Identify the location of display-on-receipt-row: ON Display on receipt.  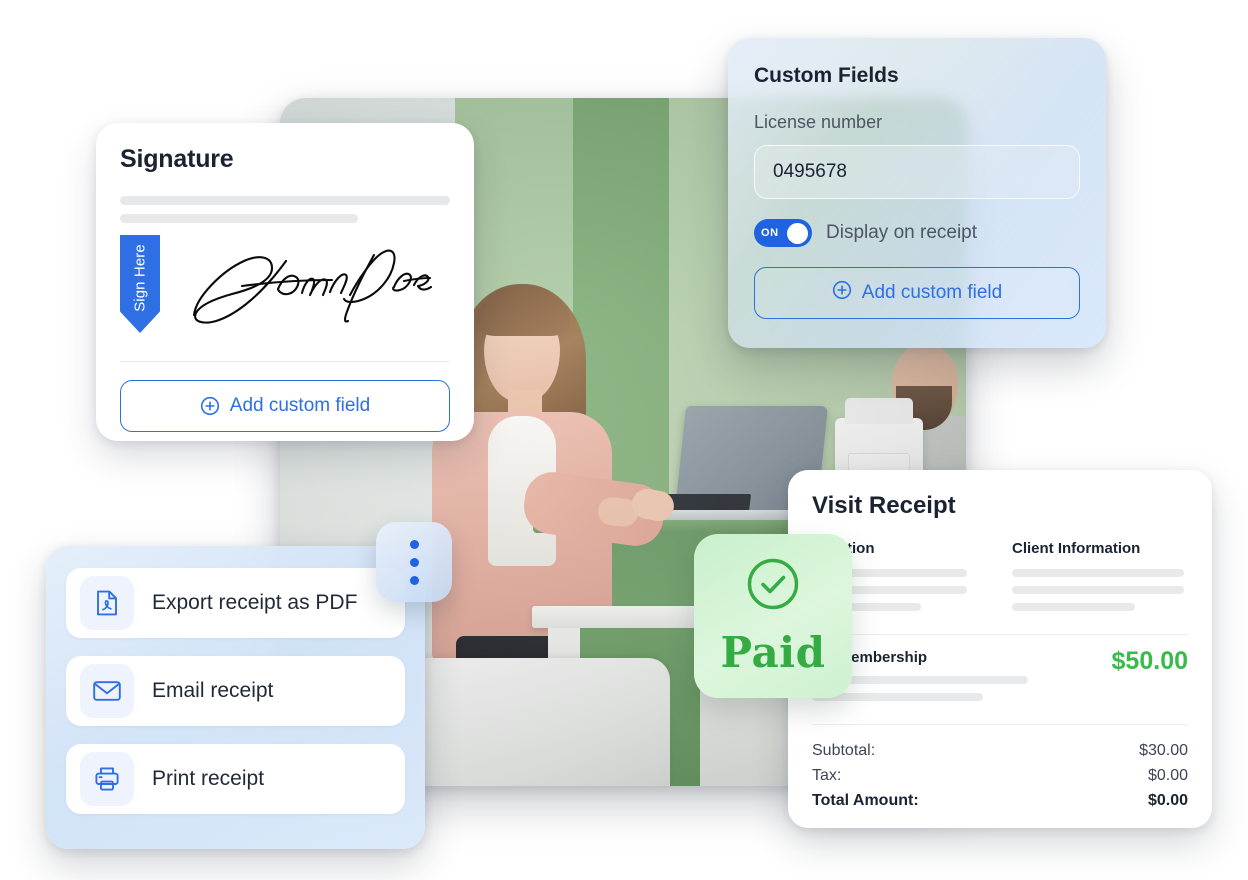
(917, 233).